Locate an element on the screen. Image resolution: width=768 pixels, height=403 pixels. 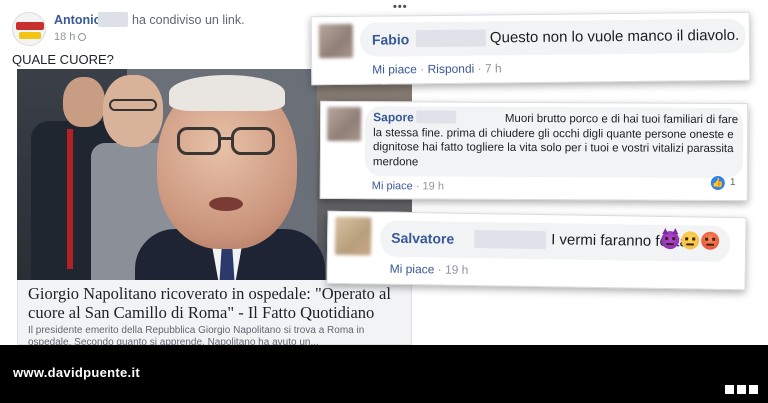
comment-actions: Mi piace · Rispondi · 7 h is located at coordinates (437, 68).